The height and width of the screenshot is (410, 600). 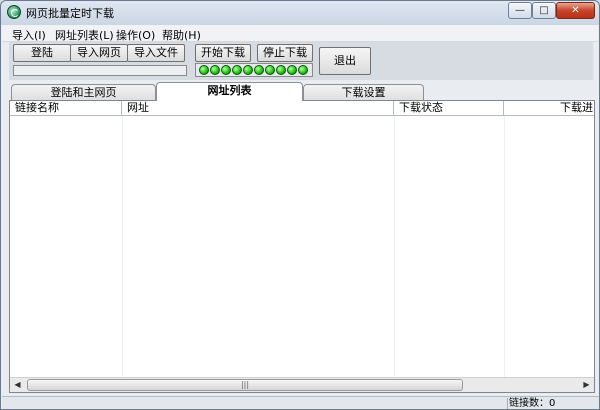 I want to click on column-header-url: 网址, so click(x=258, y=108).